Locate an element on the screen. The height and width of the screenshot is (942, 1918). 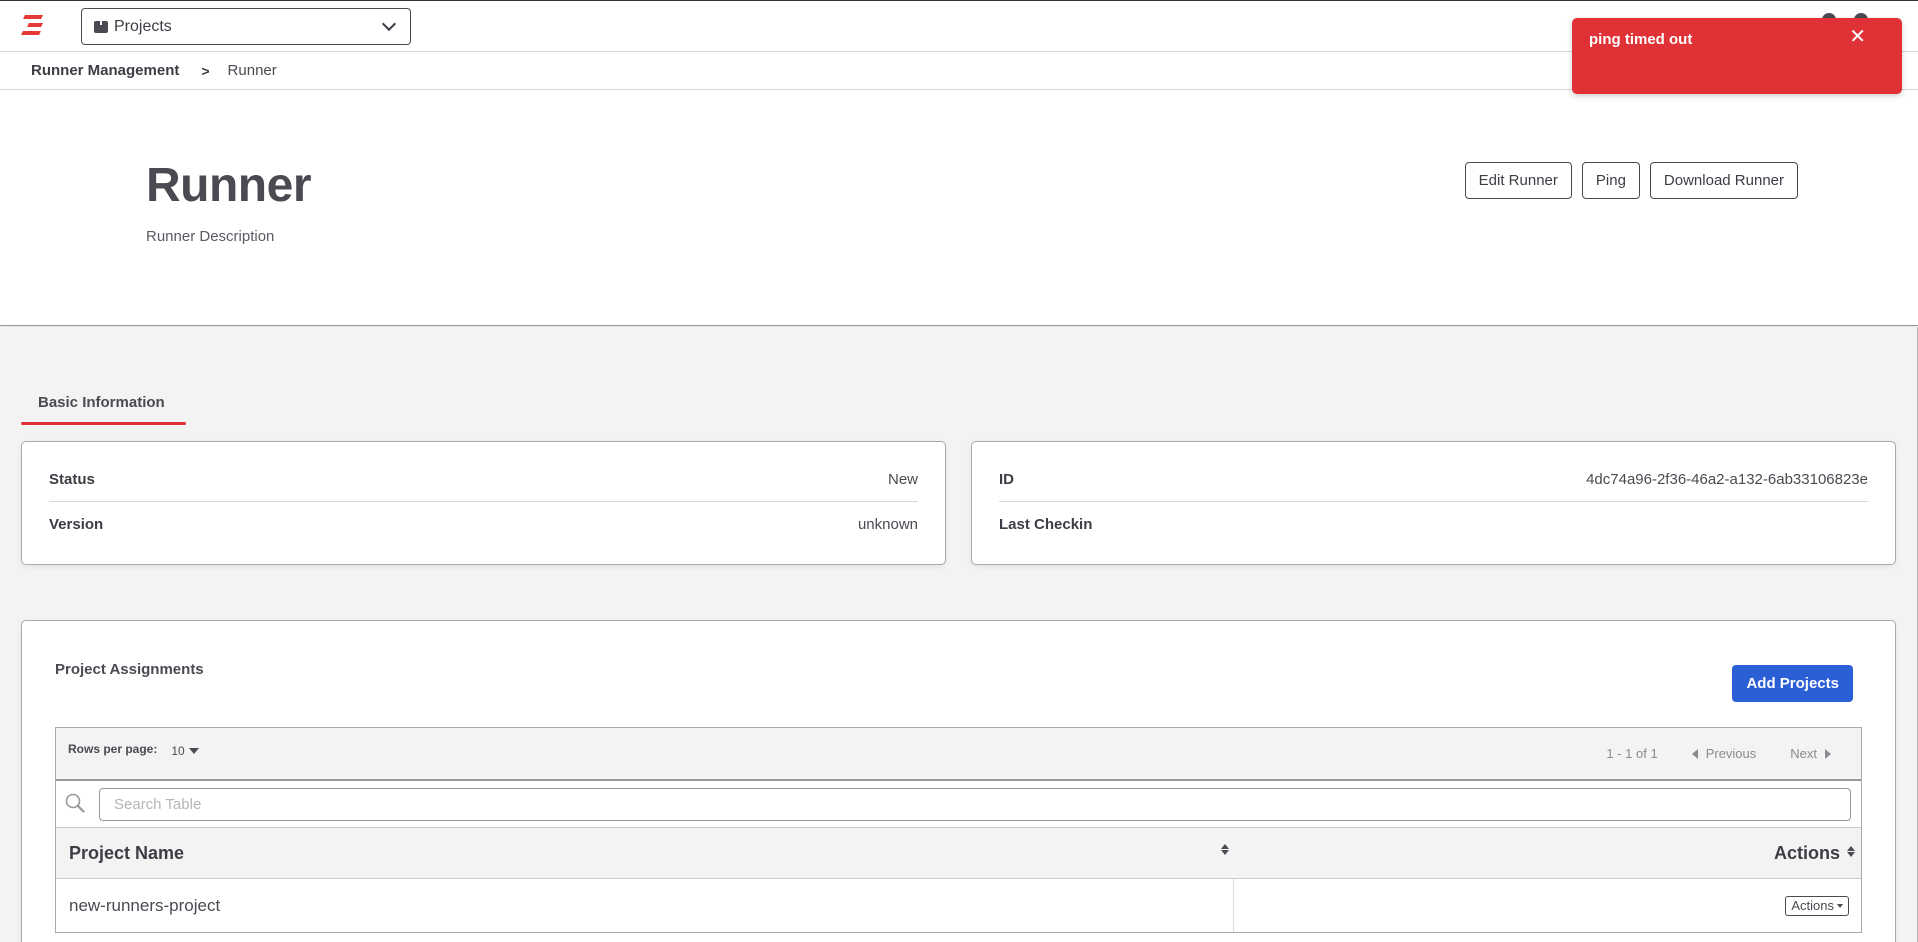
table-row: new-runners-project Actions is located at coordinates (958, 905).